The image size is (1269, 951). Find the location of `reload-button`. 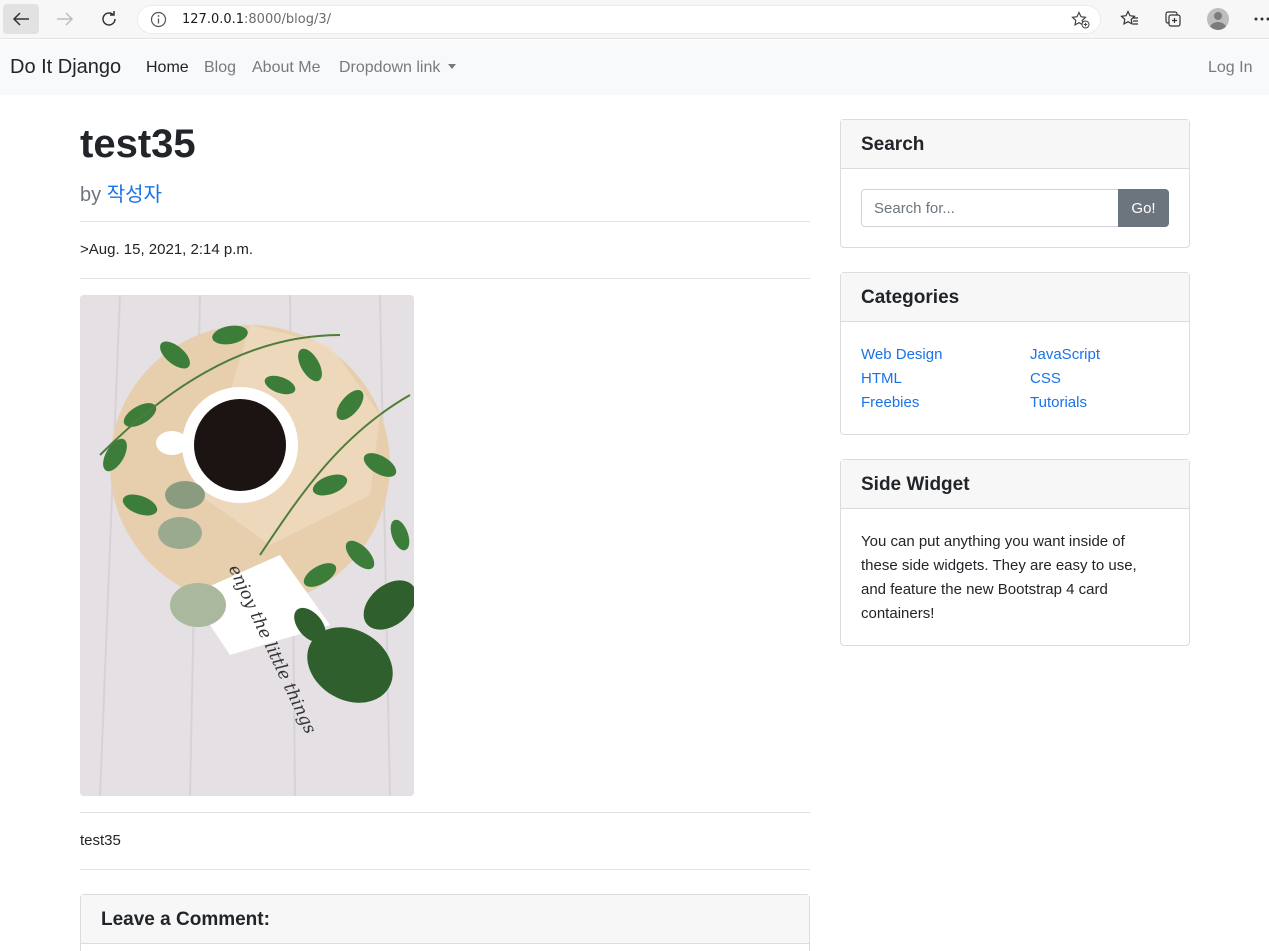

reload-button is located at coordinates (109, 19).